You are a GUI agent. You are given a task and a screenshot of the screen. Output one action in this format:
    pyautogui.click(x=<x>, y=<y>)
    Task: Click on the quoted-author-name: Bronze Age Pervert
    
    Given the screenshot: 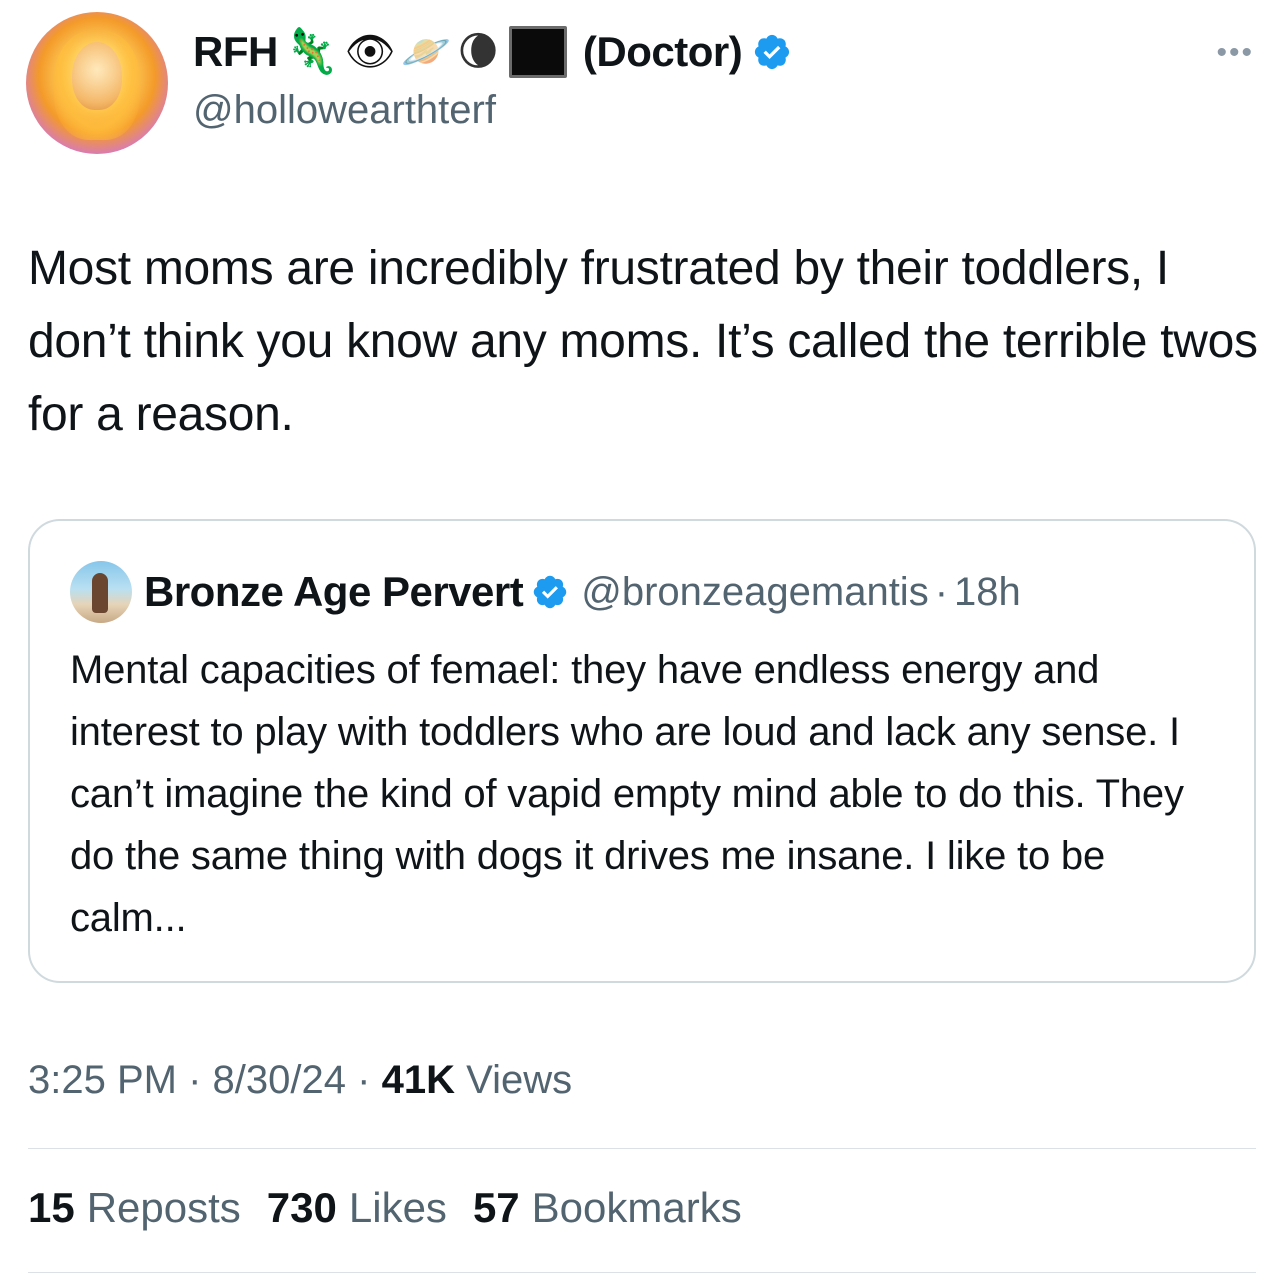 What is the action you would take?
    pyautogui.click(x=334, y=592)
    